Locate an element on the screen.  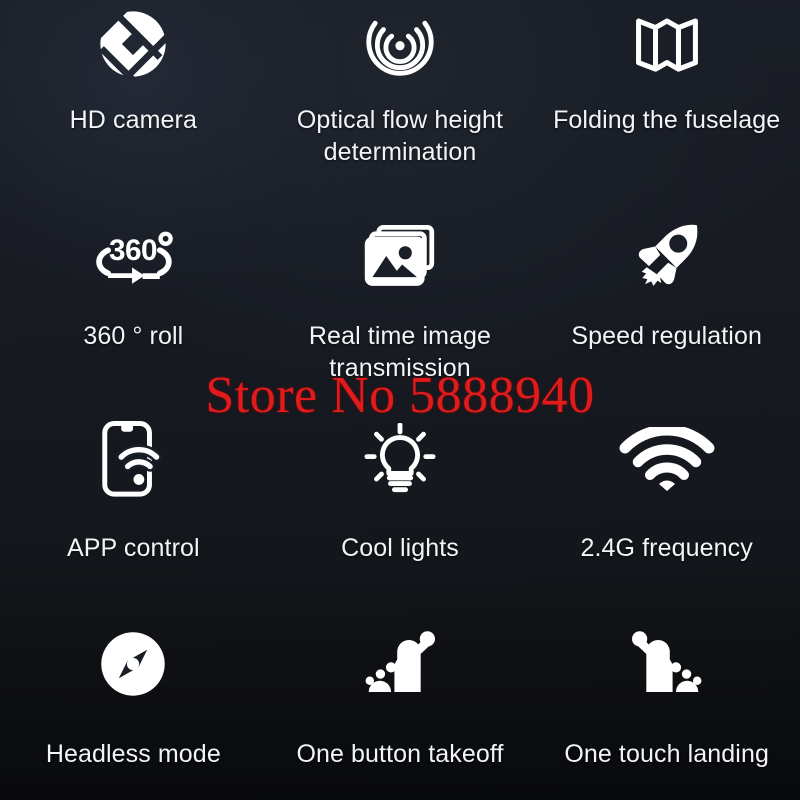
ascending-bars-arrow-icon is located at coordinates (400, 664).